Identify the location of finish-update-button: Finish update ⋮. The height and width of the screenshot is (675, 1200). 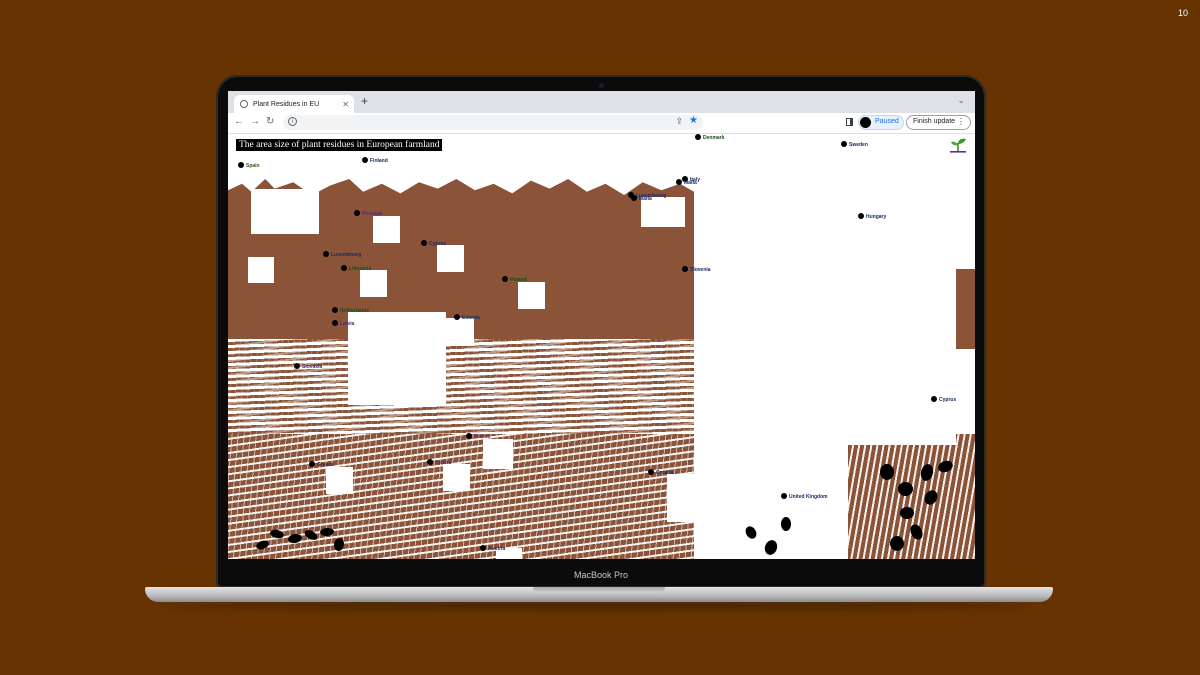
(938, 122).